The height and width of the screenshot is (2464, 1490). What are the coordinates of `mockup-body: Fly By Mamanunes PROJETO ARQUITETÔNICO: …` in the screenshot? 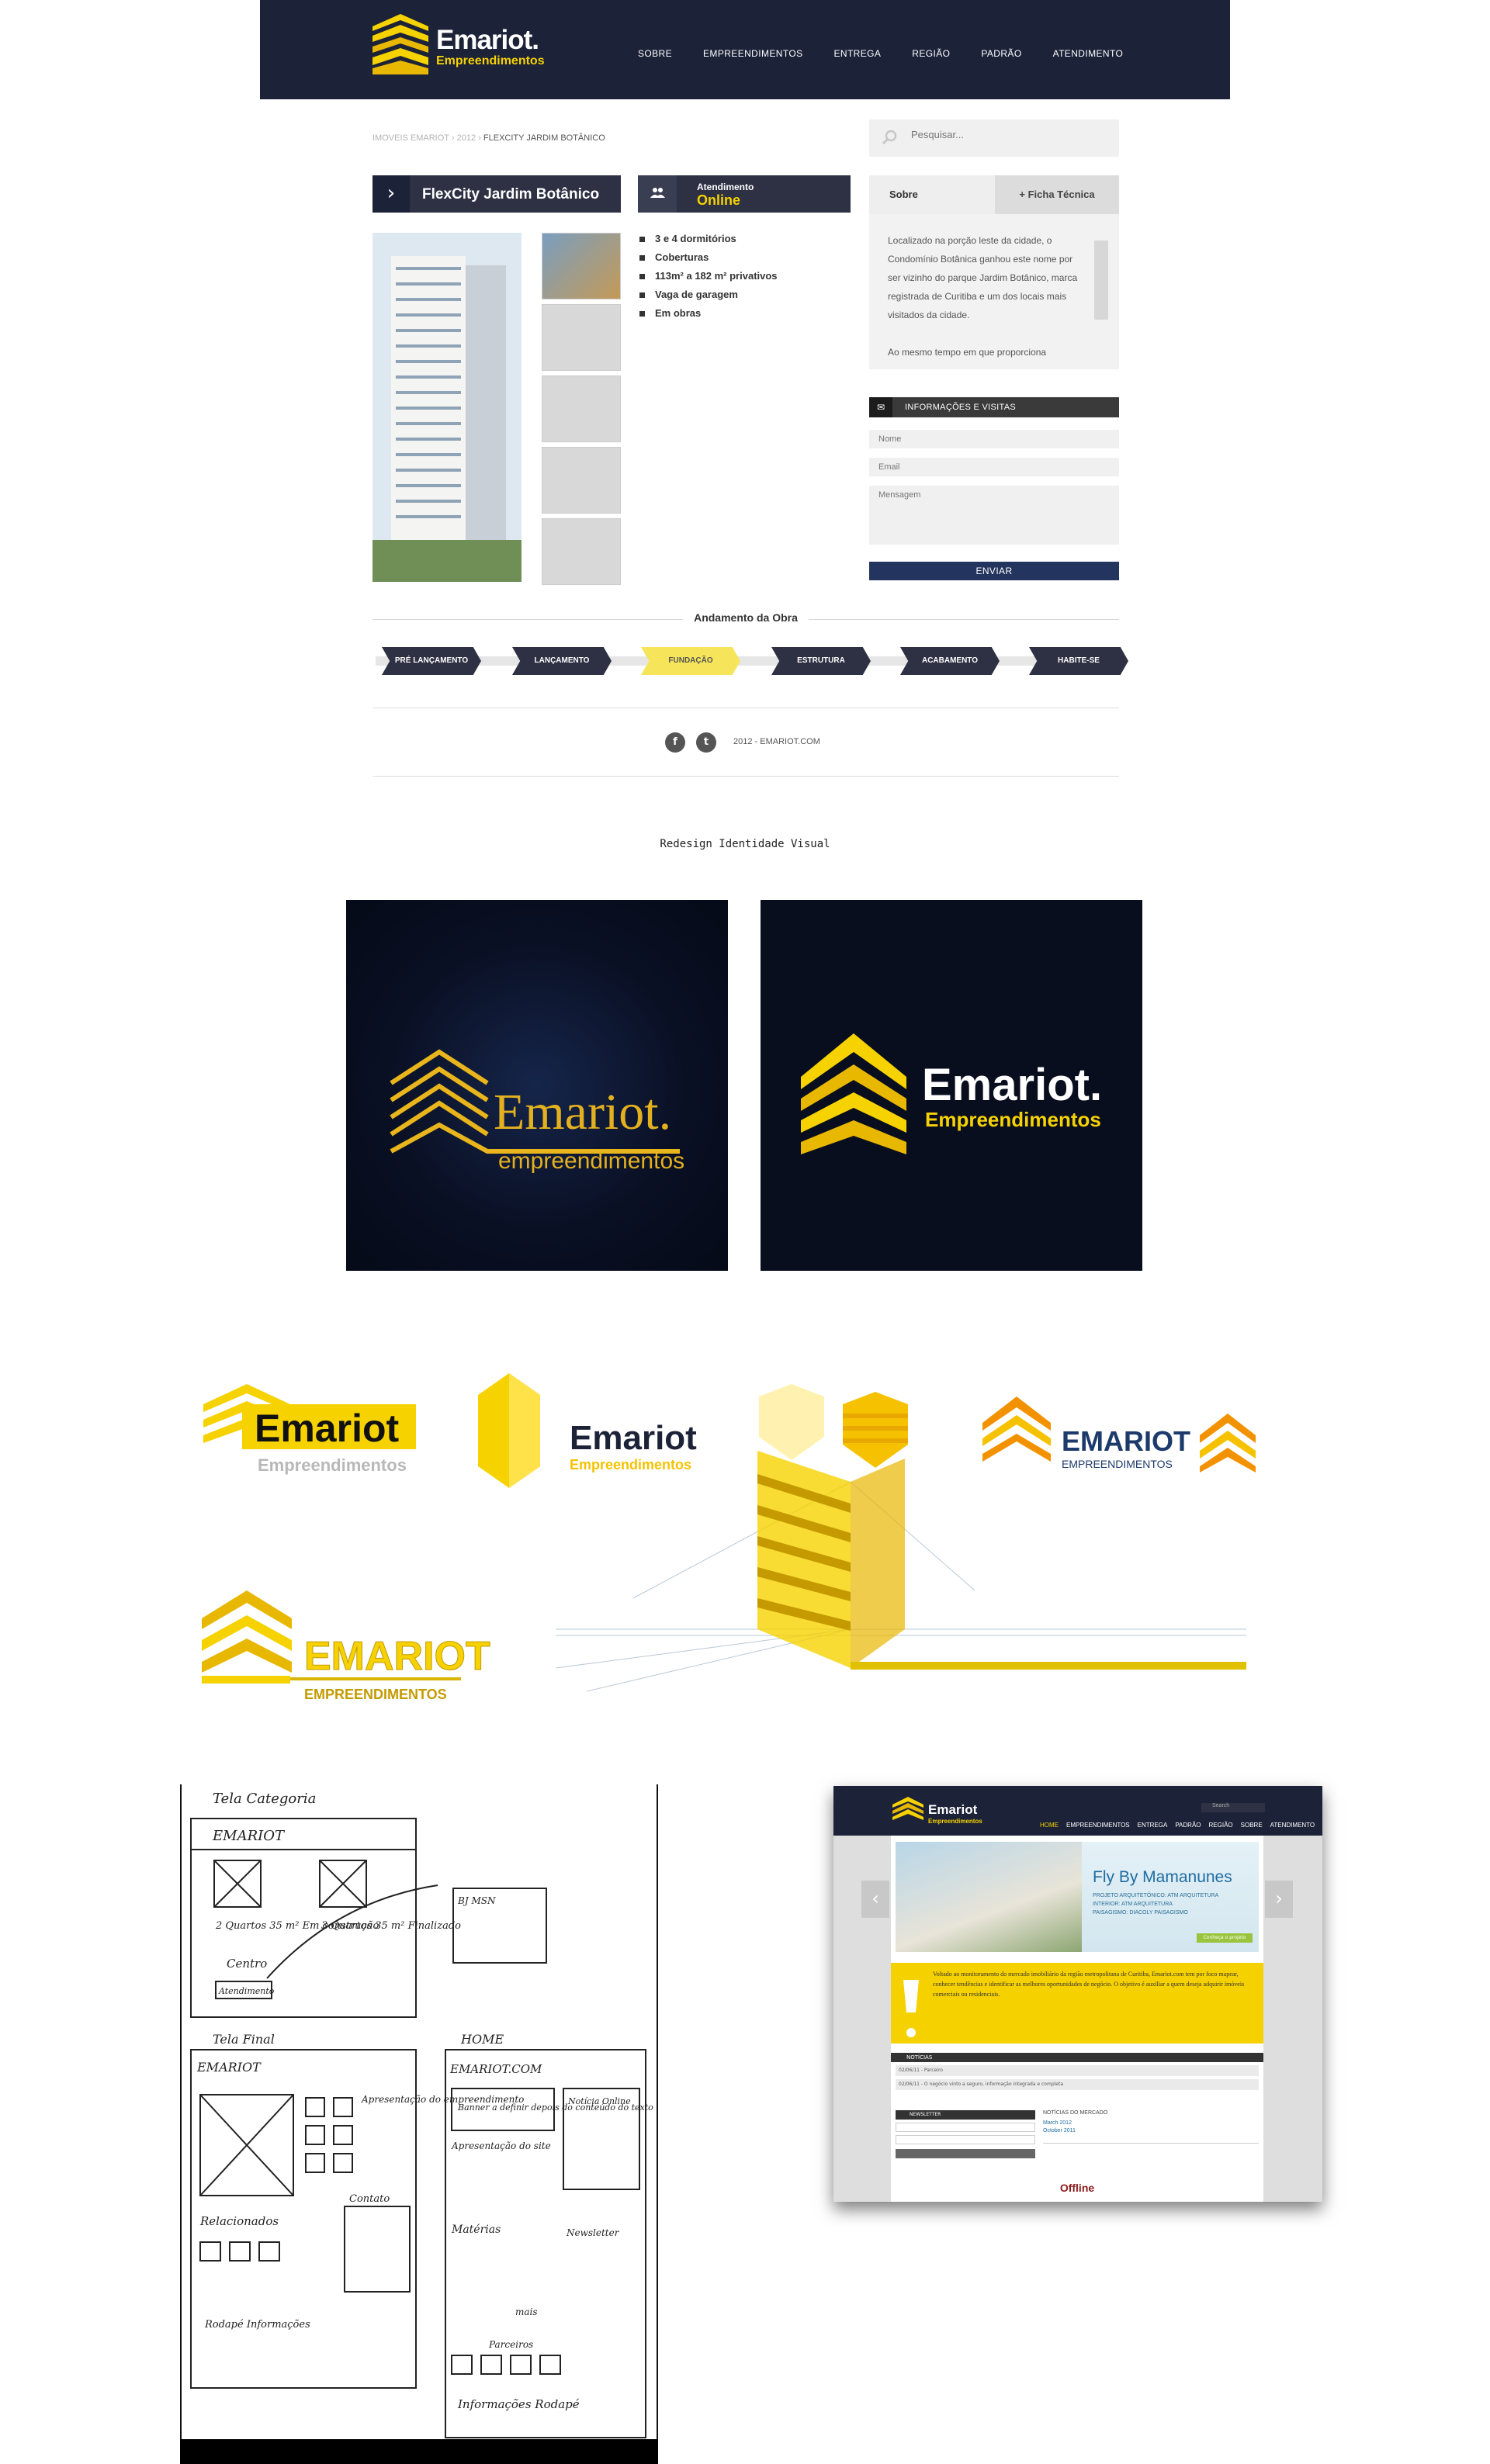 It's located at (1077, 2019).